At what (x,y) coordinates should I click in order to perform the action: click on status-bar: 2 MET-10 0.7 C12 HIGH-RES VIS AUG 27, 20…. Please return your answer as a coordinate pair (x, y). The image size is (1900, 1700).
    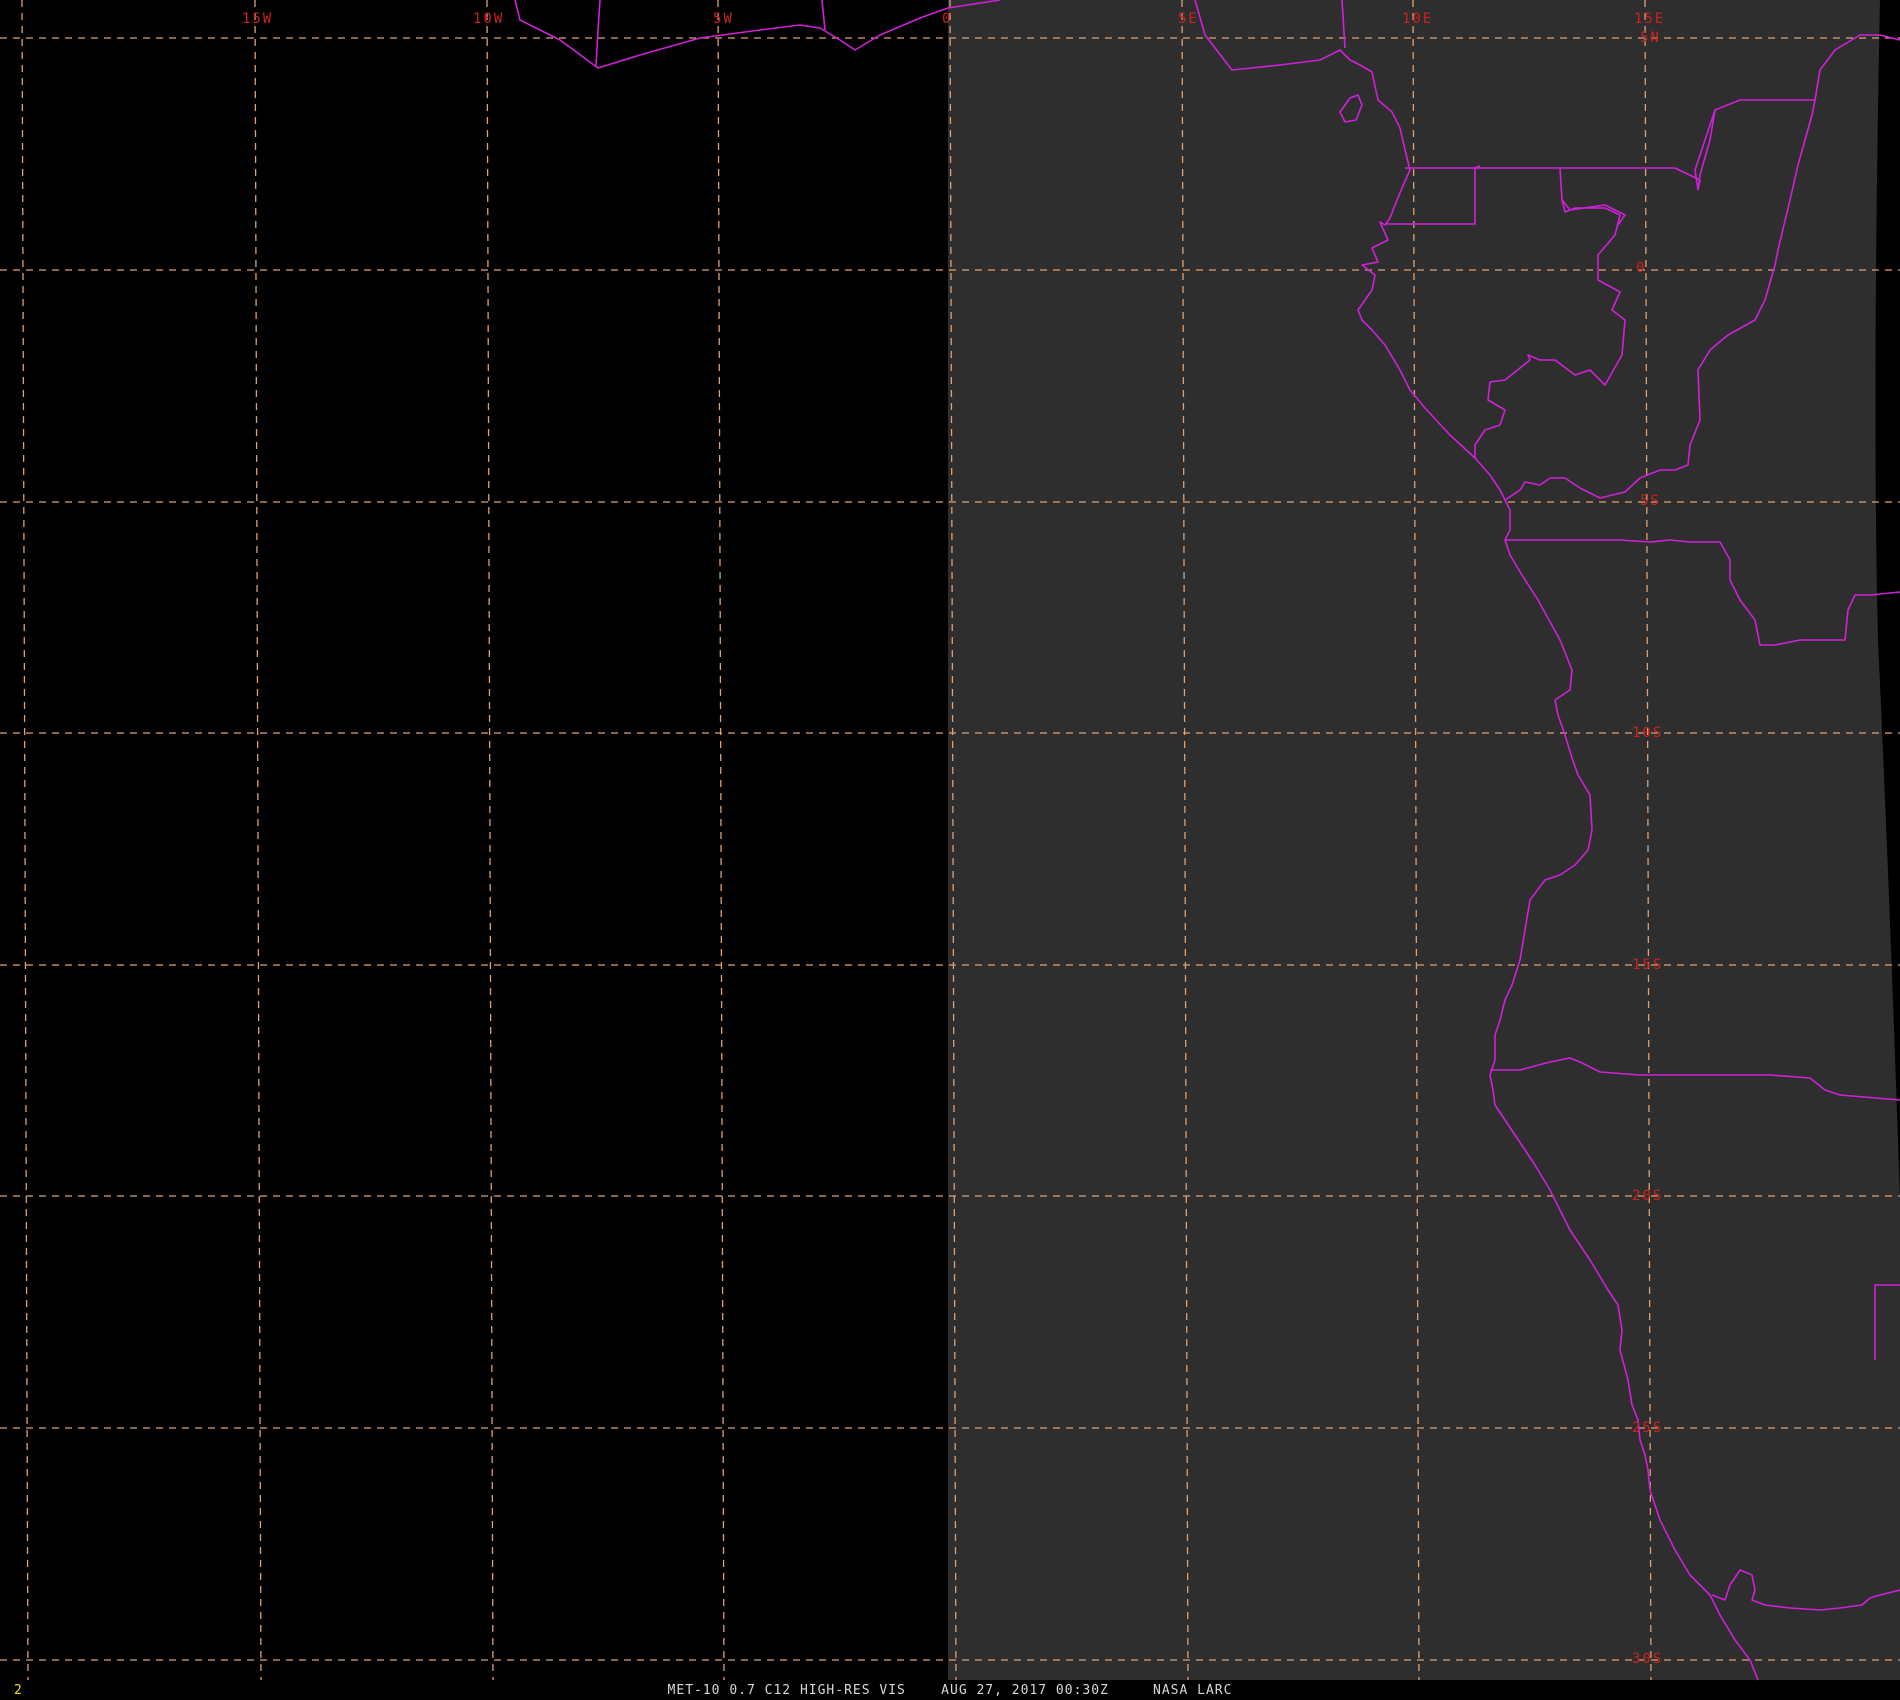
    Looking at the image, I should click on (950, 1690).